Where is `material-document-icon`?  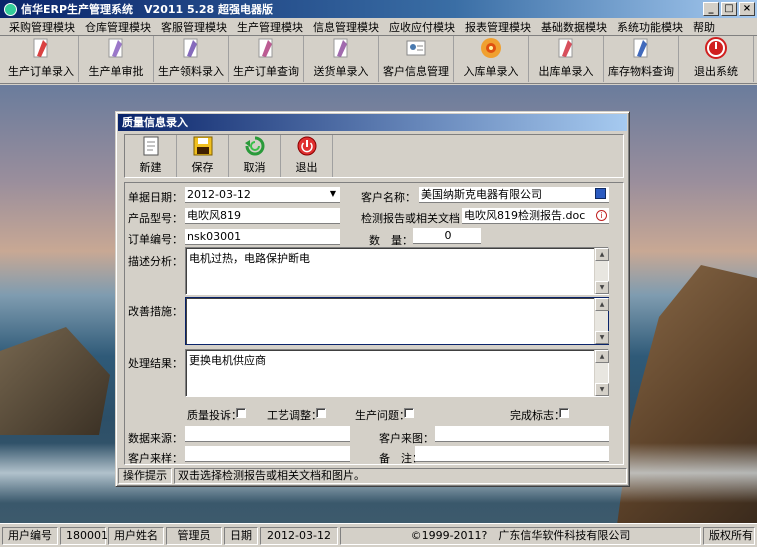 material-document-icon is located at coordinates (190, 48).